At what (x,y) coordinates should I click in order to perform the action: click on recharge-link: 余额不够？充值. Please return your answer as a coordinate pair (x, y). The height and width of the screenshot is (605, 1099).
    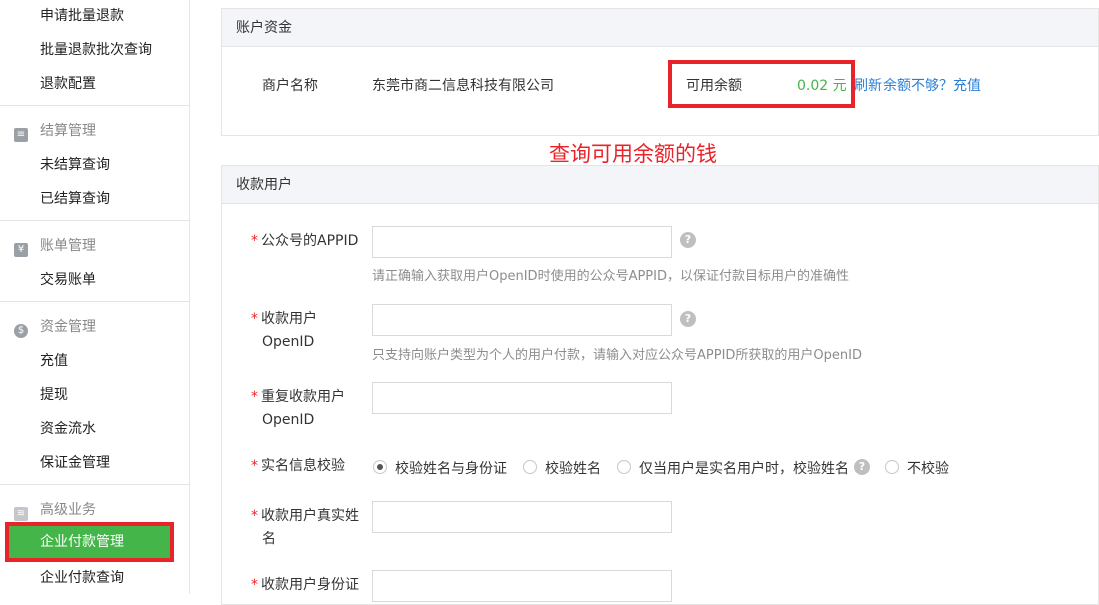
    Looking at the image, I should click on (932, 85).